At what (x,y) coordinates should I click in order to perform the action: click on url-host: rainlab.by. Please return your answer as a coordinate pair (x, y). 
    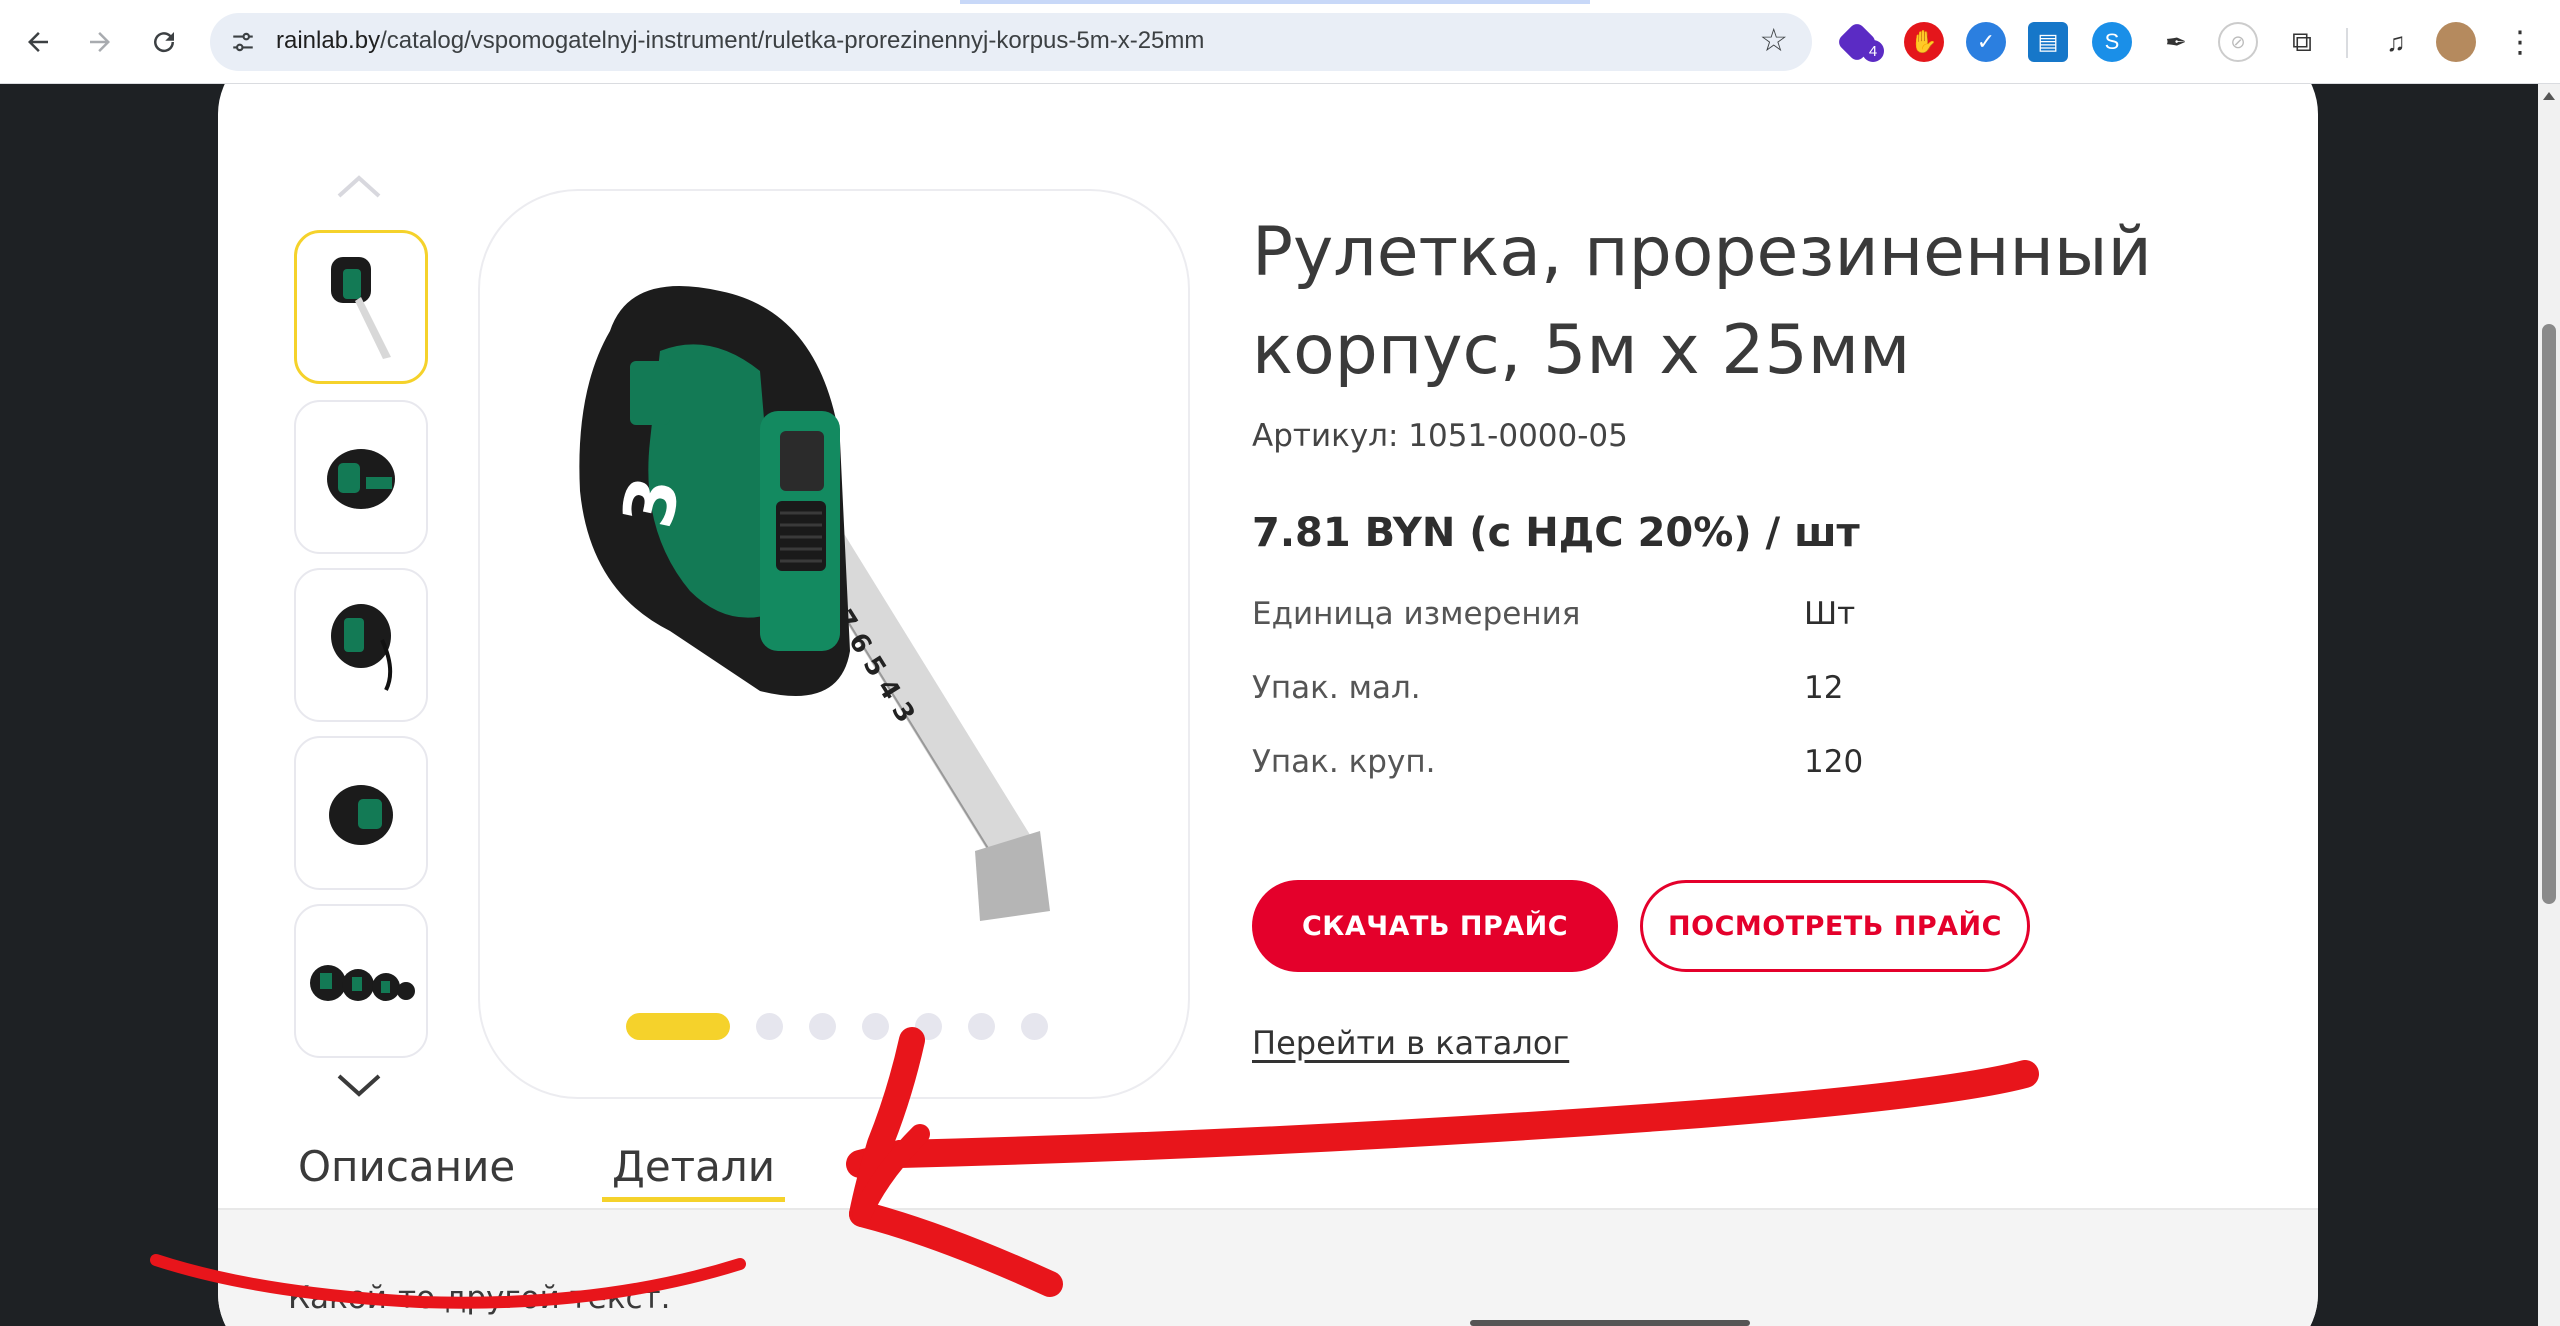
    Looking at the image, I should click on (328, 40).